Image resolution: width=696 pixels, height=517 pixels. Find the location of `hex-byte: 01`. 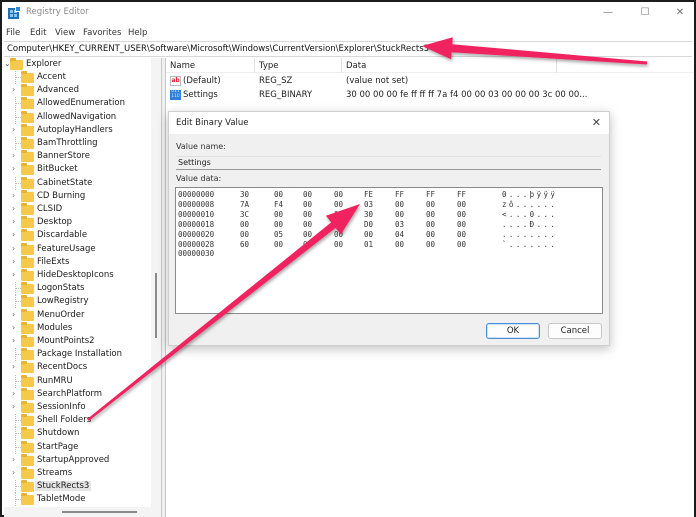

hex-byte: 01 is located at coordinates (368, 244).